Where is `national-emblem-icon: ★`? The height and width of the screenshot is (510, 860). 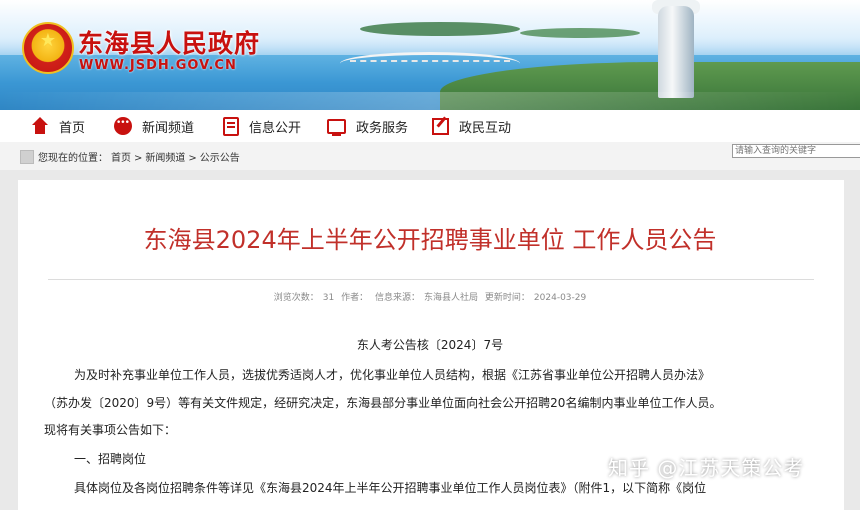
national-emblem-icon: ★ is located at coordinates (48, 48).